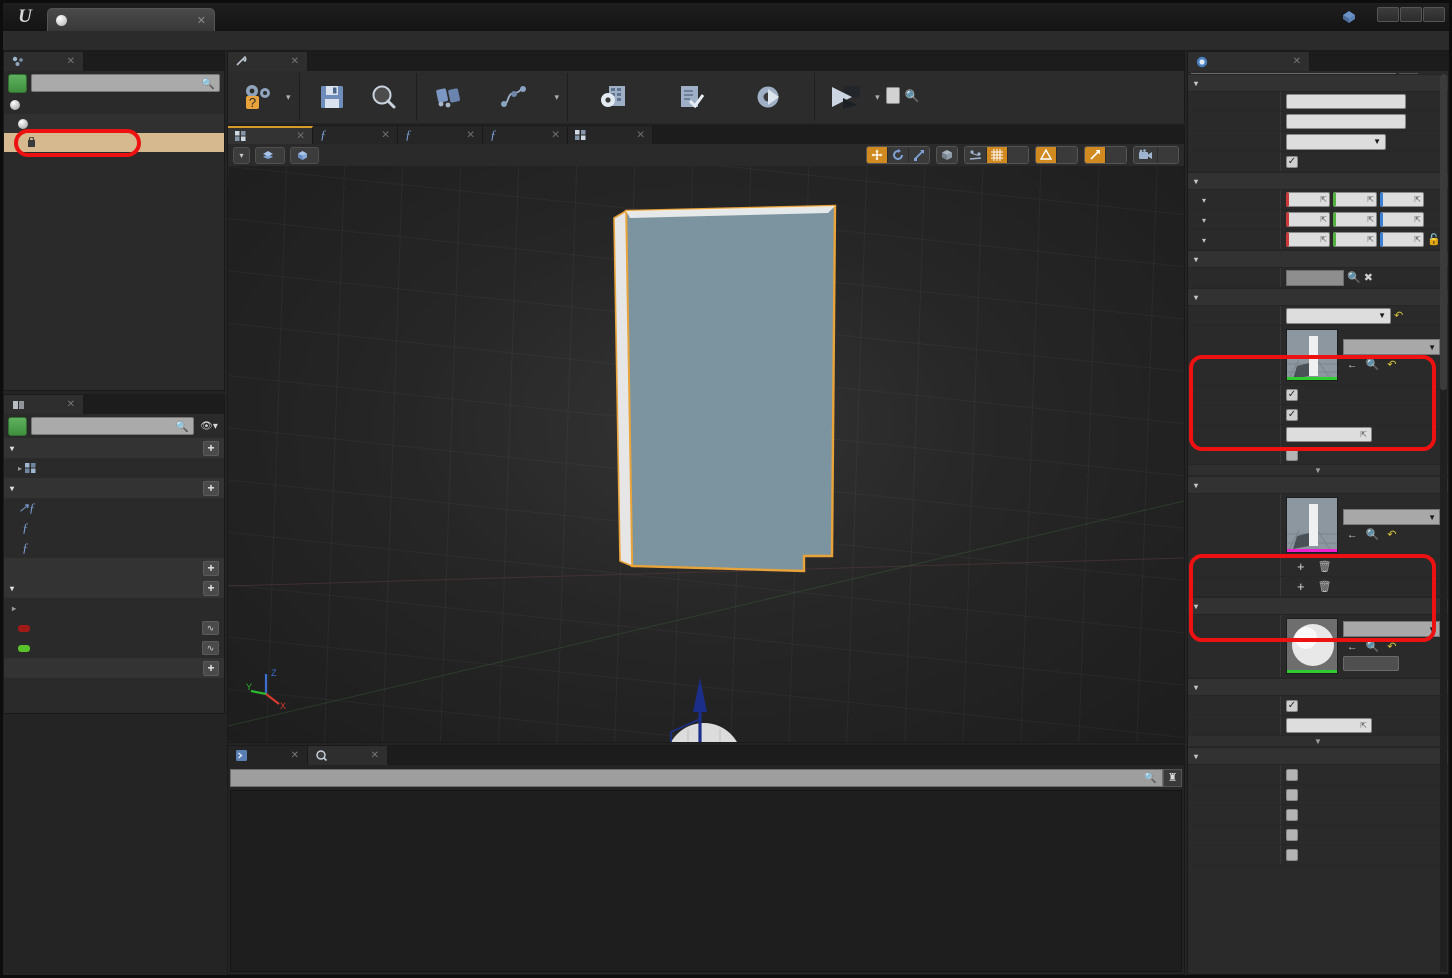 The image size is (1452, 978). Describe the element at coordinates (1292, 774) in the screenshot. I see `disable-cloth-simulation-checkbox` at that location.